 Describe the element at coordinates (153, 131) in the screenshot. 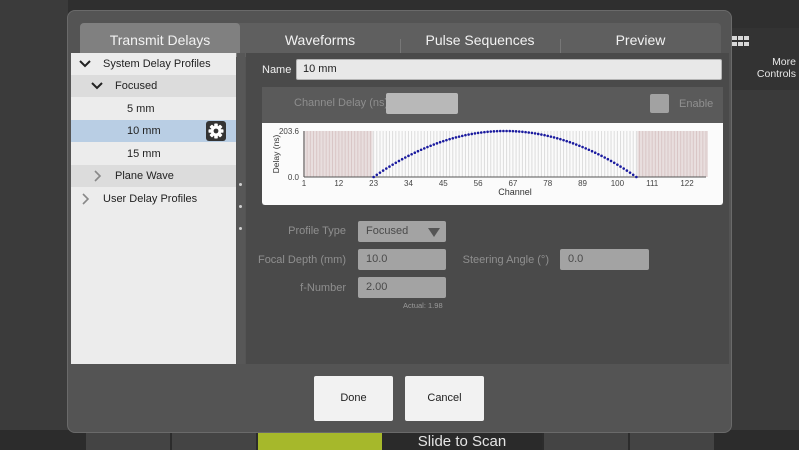

I see `tree-item-10mm: 10 mm` at that location.